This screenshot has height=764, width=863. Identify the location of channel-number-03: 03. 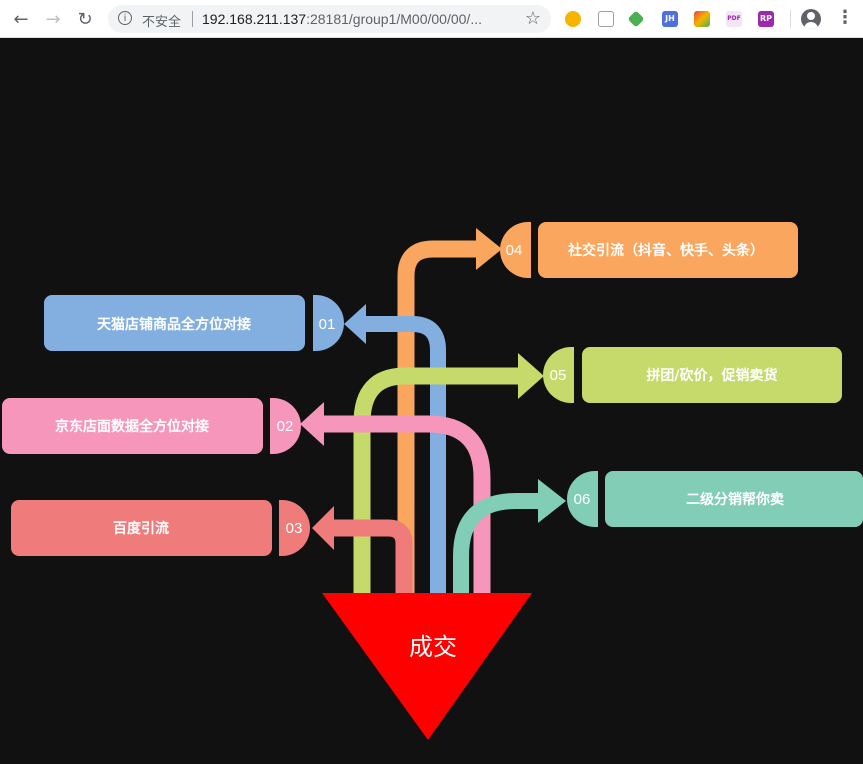
(294, 528).